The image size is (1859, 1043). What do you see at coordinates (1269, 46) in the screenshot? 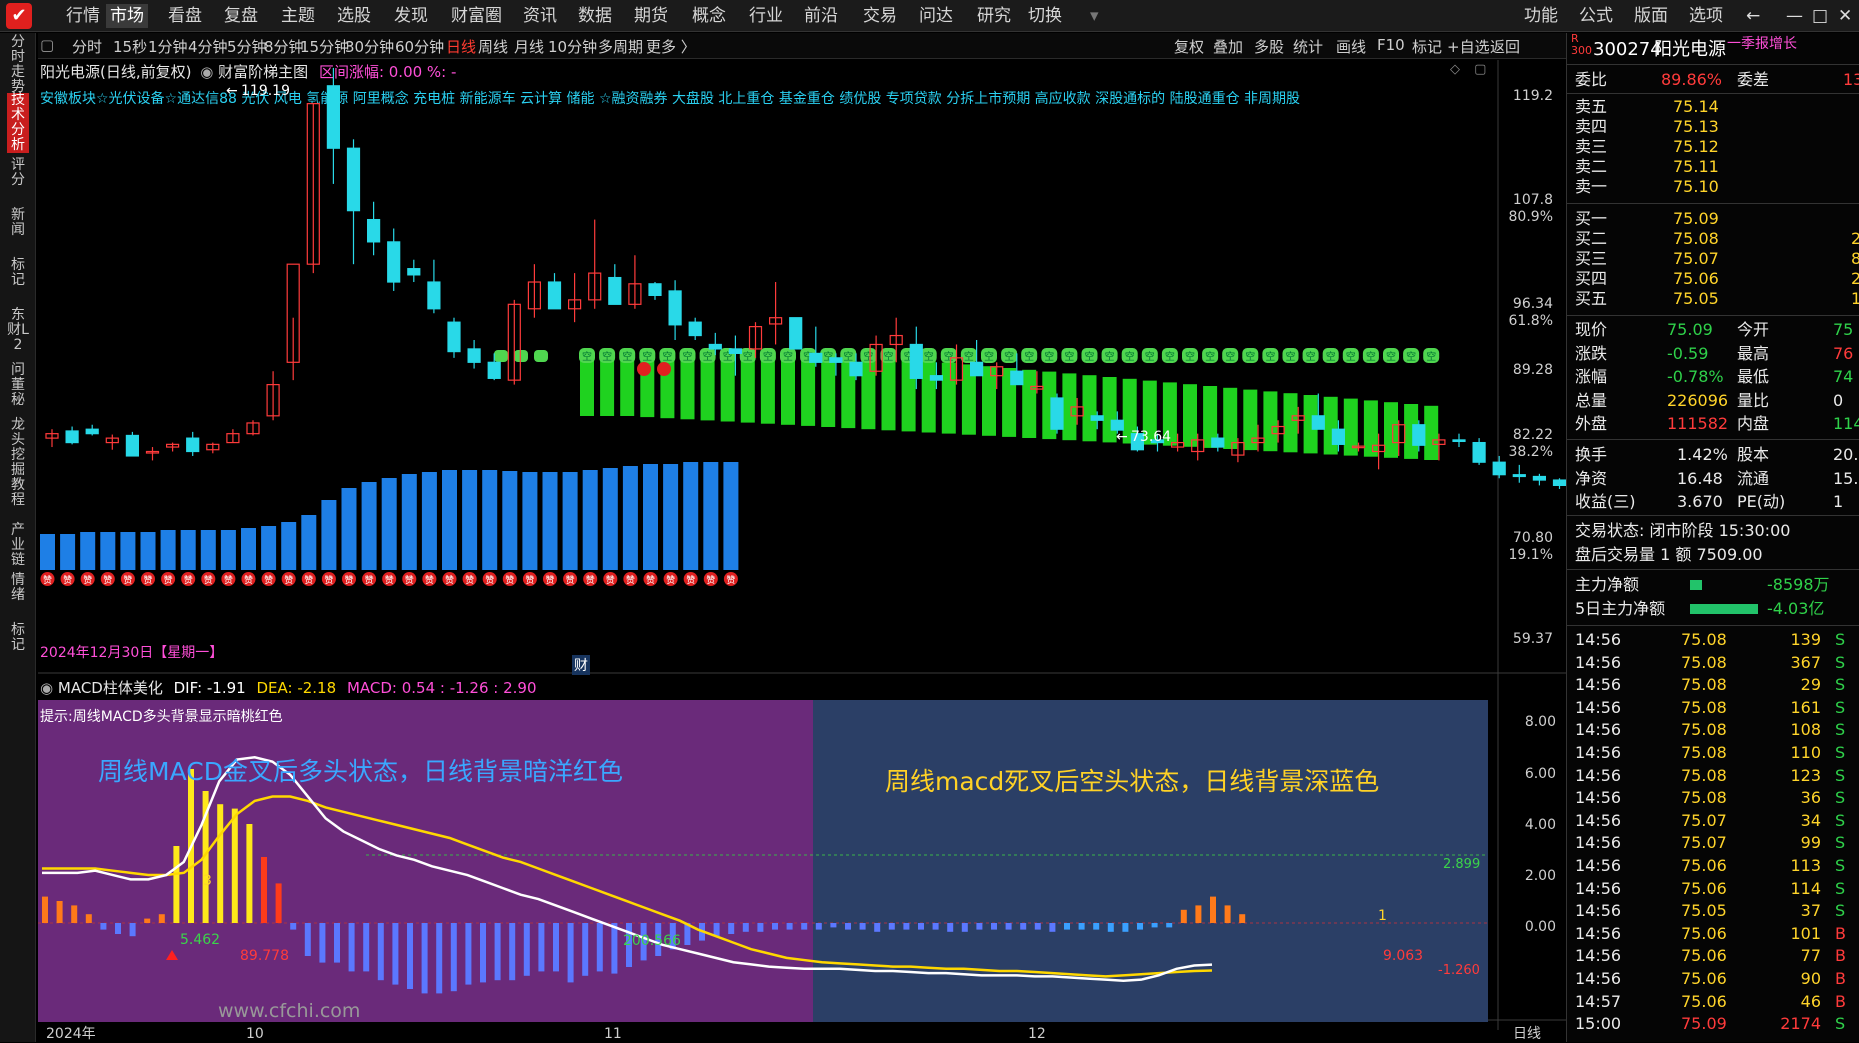
I see `chart-tool-2: 多股` at bounding box center [1269, 46].